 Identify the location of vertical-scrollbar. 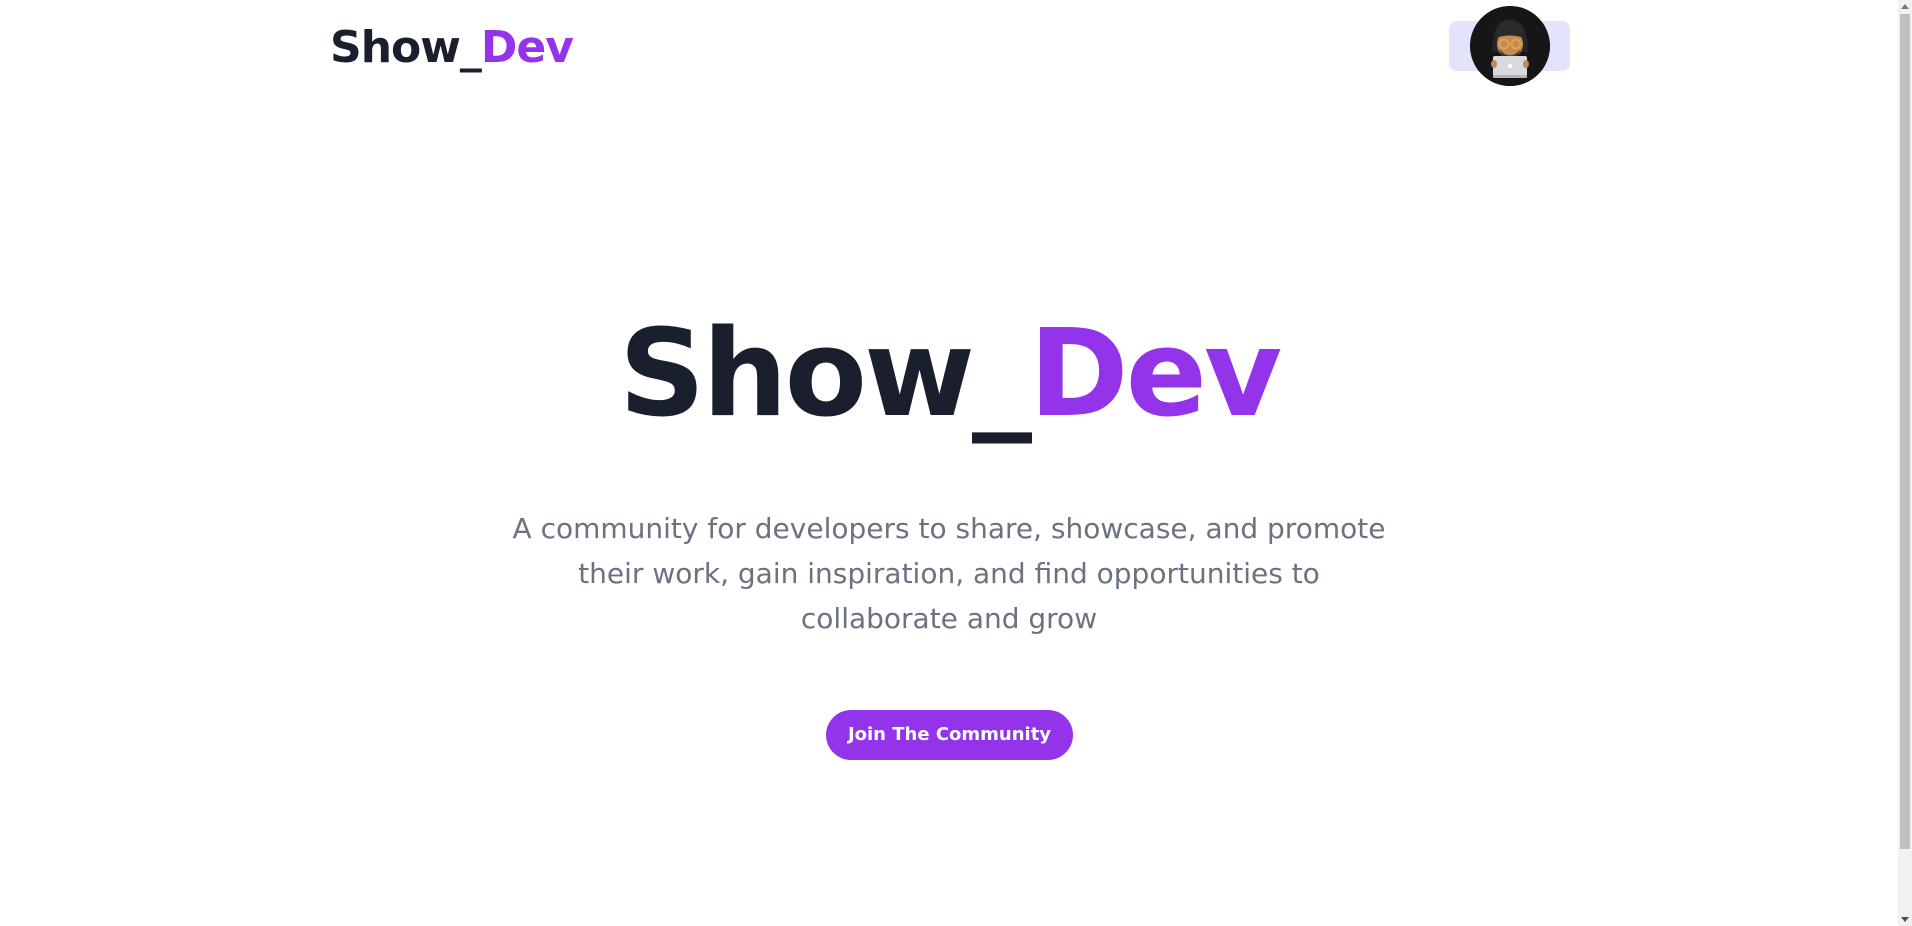
(1905, 463).